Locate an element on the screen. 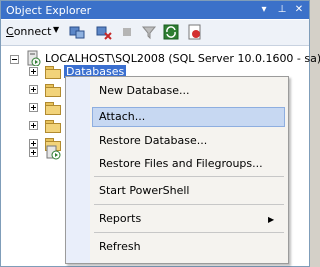 This screenshot has height=267, width=320. menu-item-start-powershell: Start PowerShell is located at coordinates (144, 190).